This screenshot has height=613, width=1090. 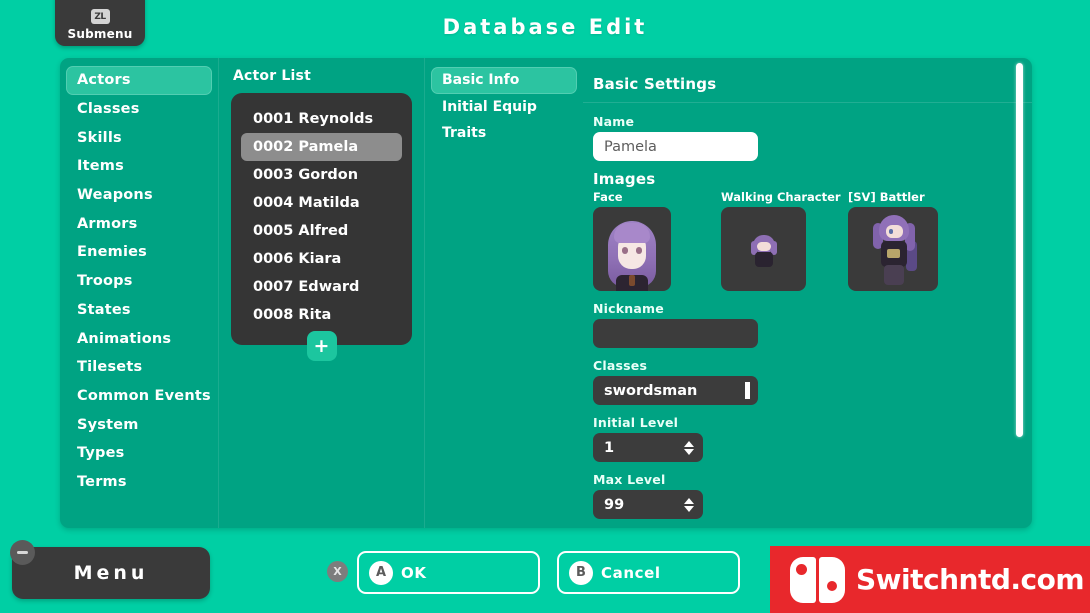 I want to click on list-item-label: 0004 Matilda, so click(x=306, y=203).